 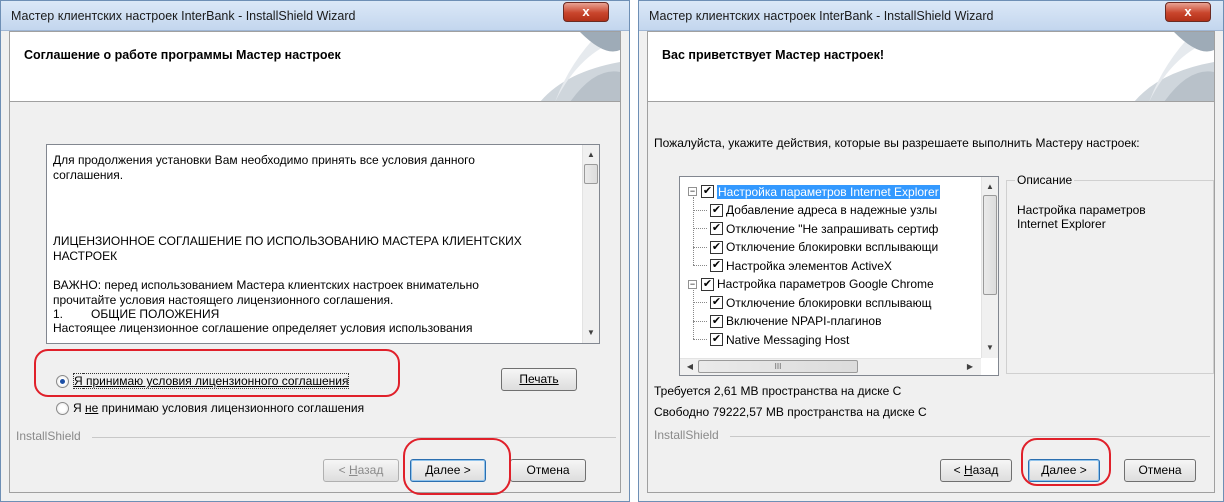 What do you see at coordinates (804, 321) in the screenshot?
I see `tree-item-label: Включение NPAPI-плагинов` at bounding box center [804, 321].